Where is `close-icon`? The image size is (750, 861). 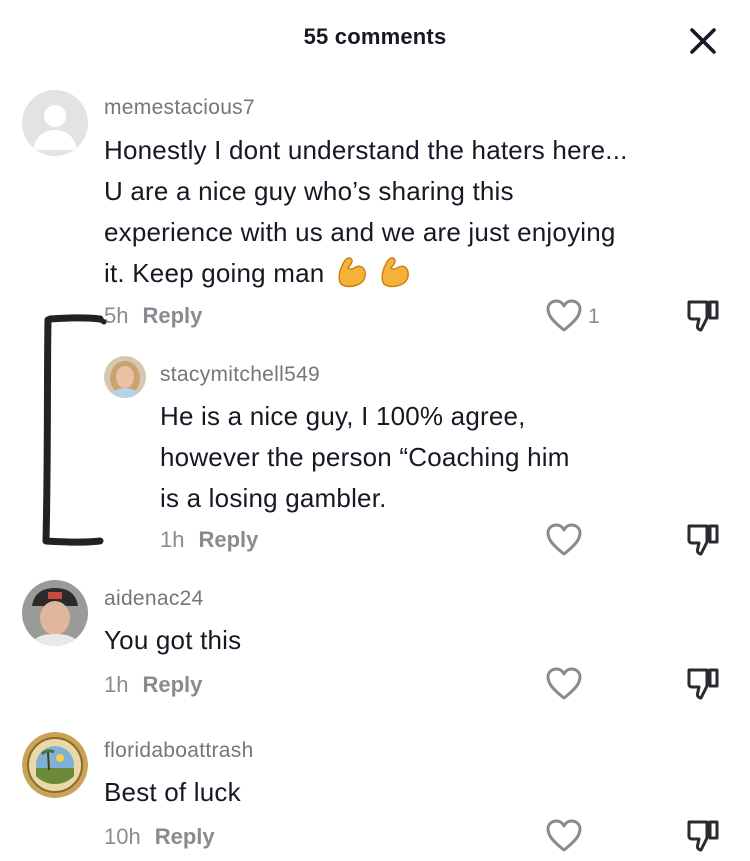 close-icon is located at coordinates (703, 41).